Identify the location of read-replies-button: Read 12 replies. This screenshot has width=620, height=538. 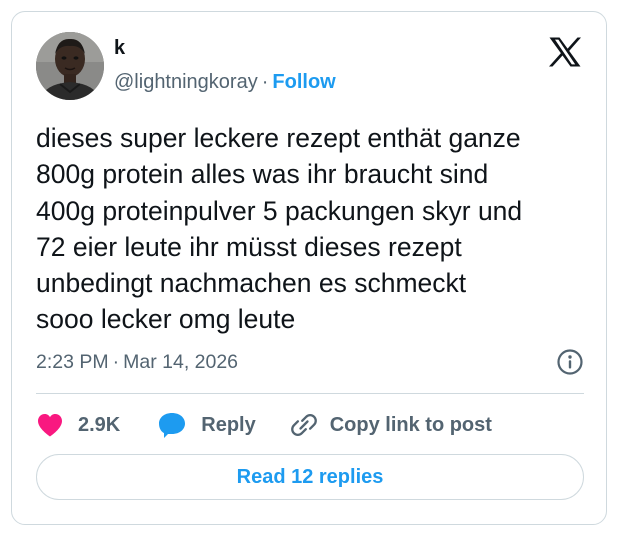
(310, 477).